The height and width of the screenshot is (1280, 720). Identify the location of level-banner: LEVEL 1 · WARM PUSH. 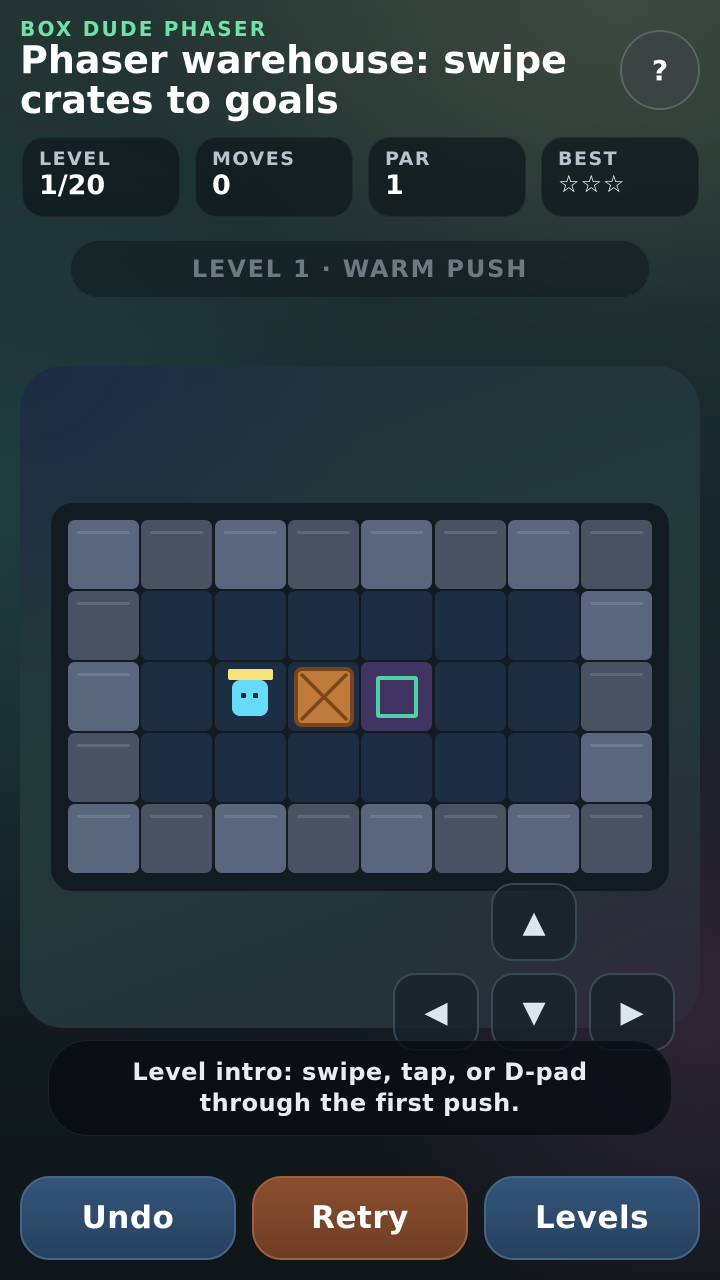
(360, 269).